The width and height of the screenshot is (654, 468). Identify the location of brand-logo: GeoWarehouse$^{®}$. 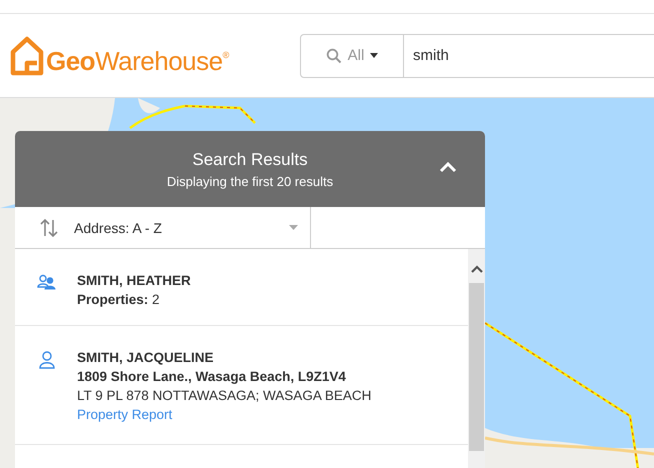
(137, 62).